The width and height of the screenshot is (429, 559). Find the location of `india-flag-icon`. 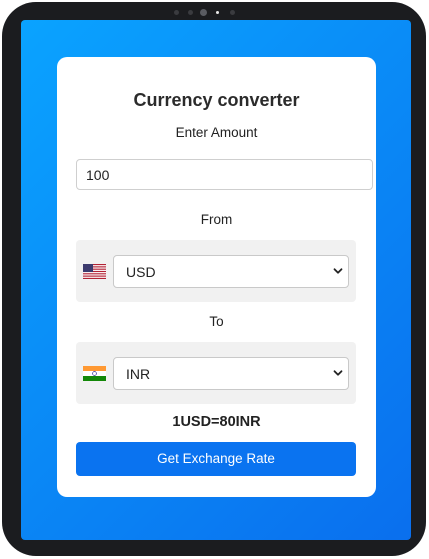

india-flag-icon is located at coordinates (94, 373).